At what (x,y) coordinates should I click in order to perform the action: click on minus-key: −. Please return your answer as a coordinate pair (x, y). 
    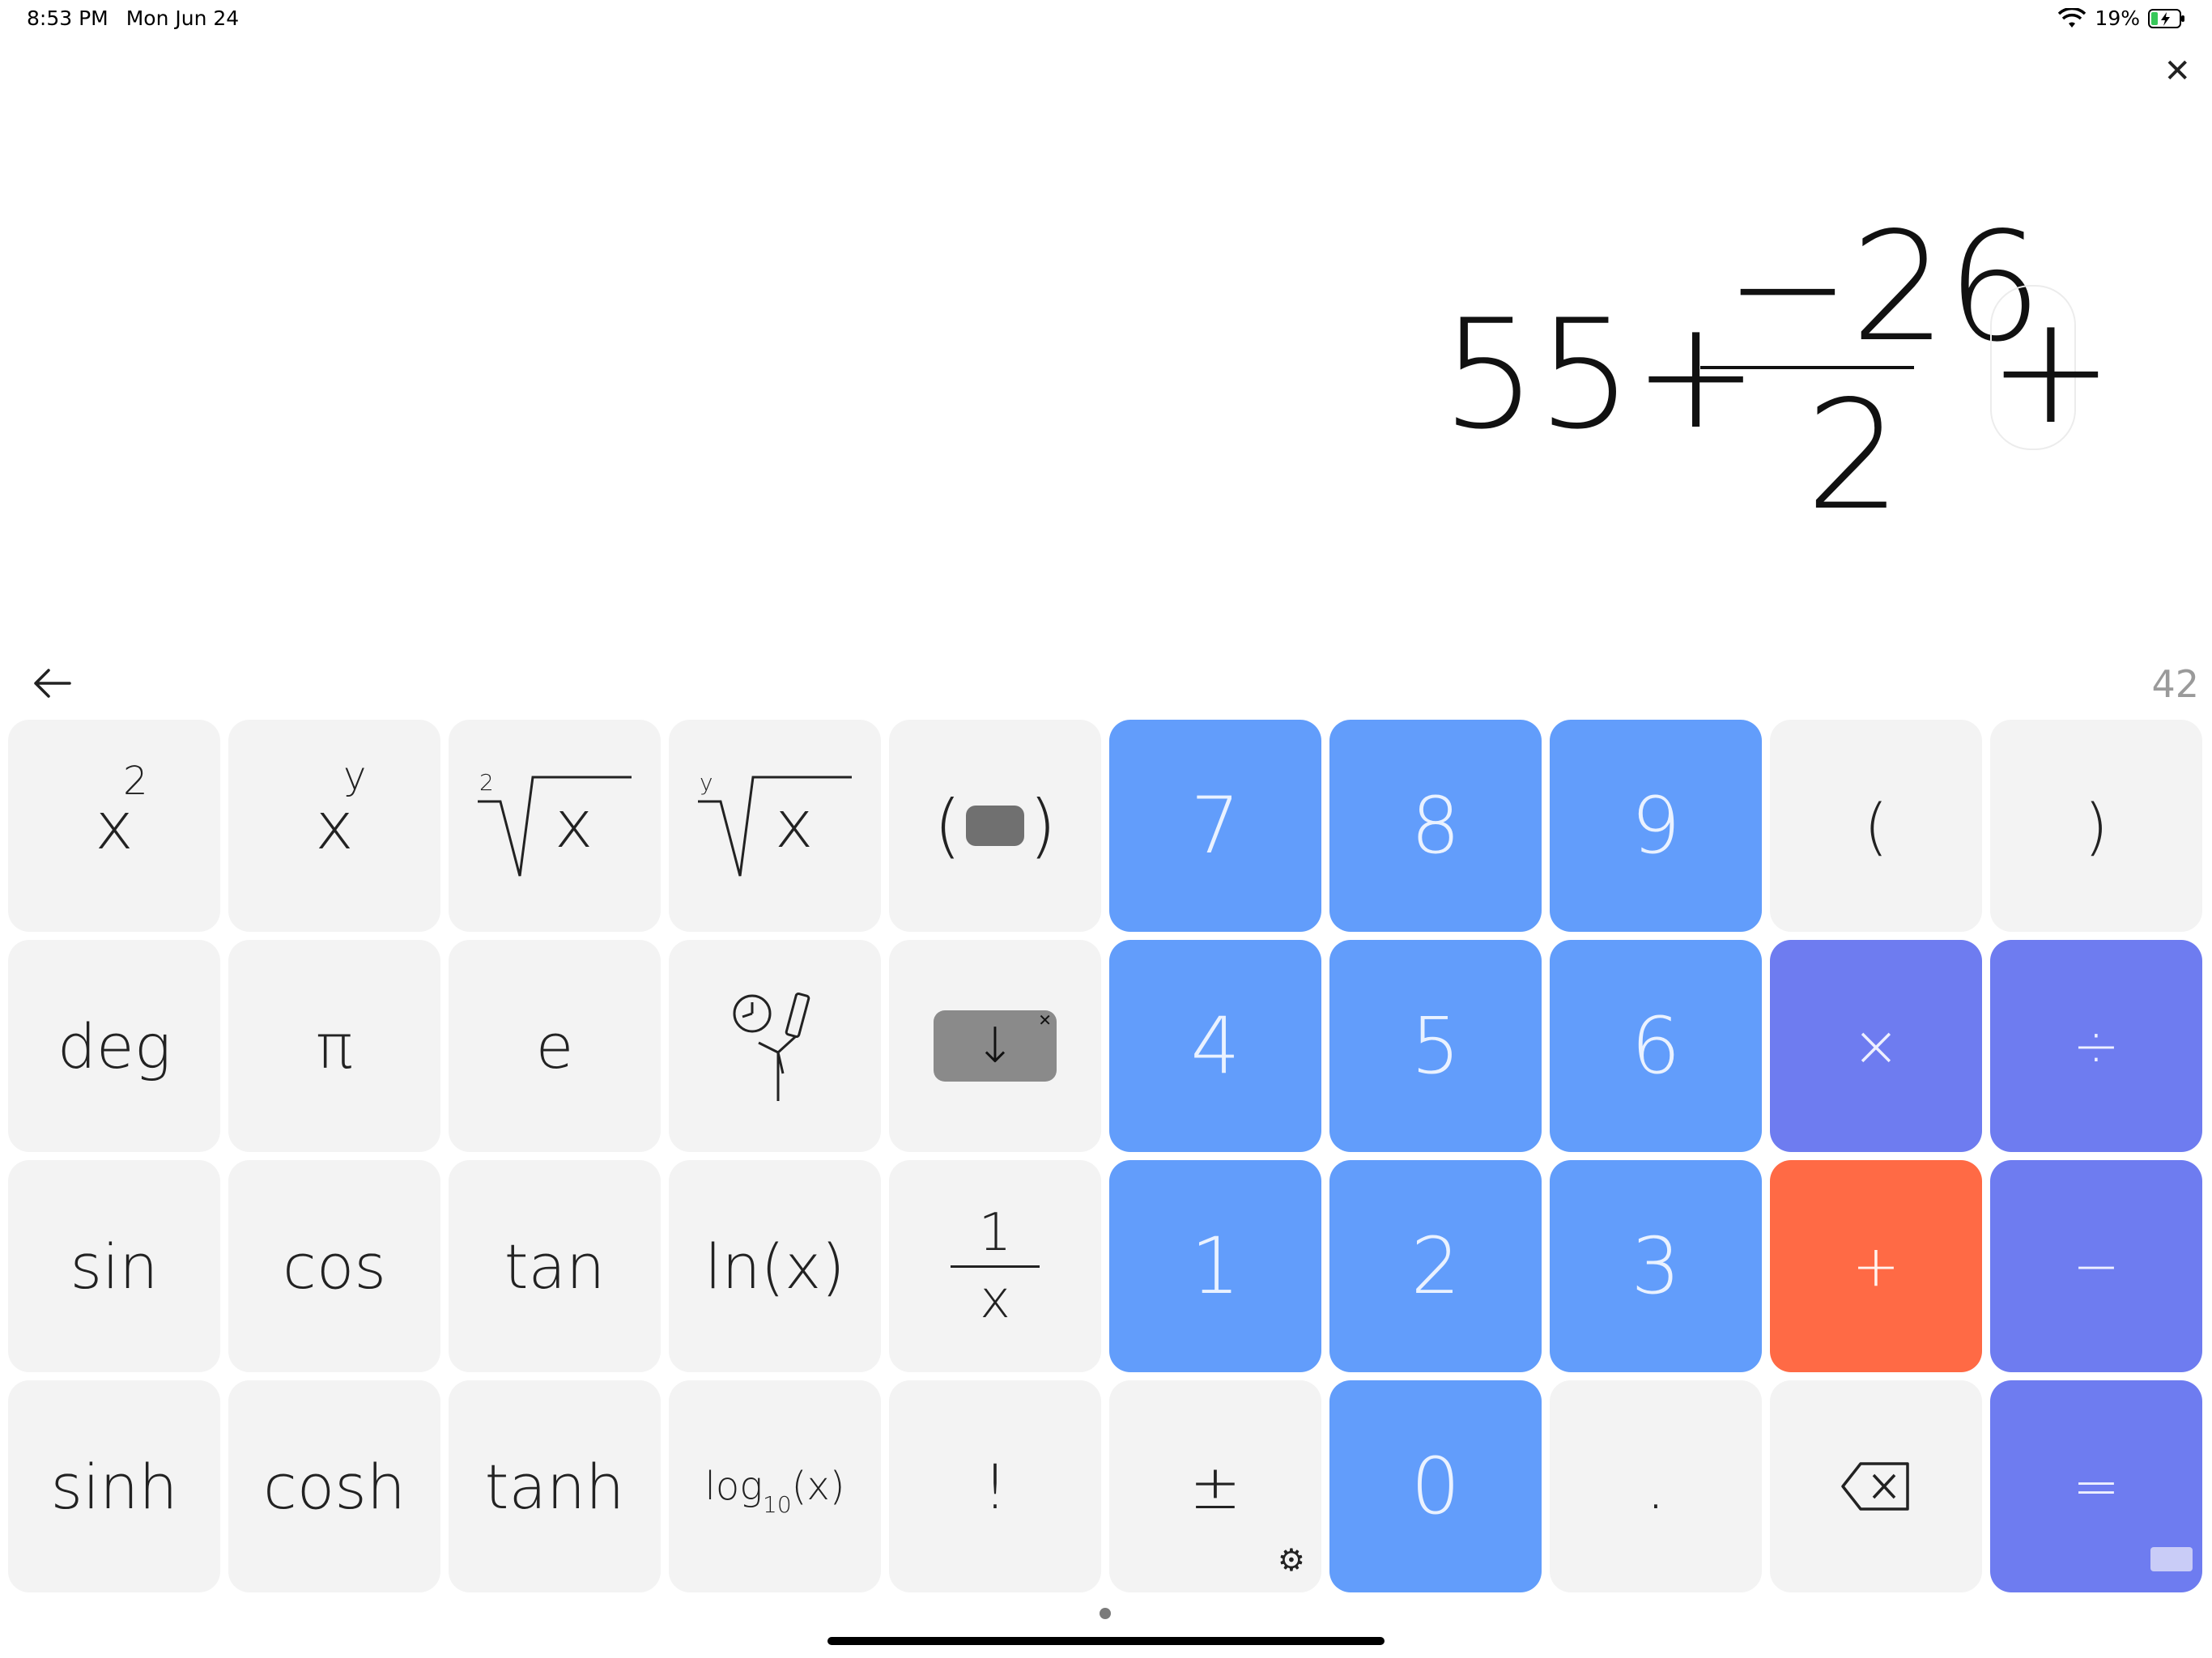
    Looking at the image, I should click on (2096, 1266).